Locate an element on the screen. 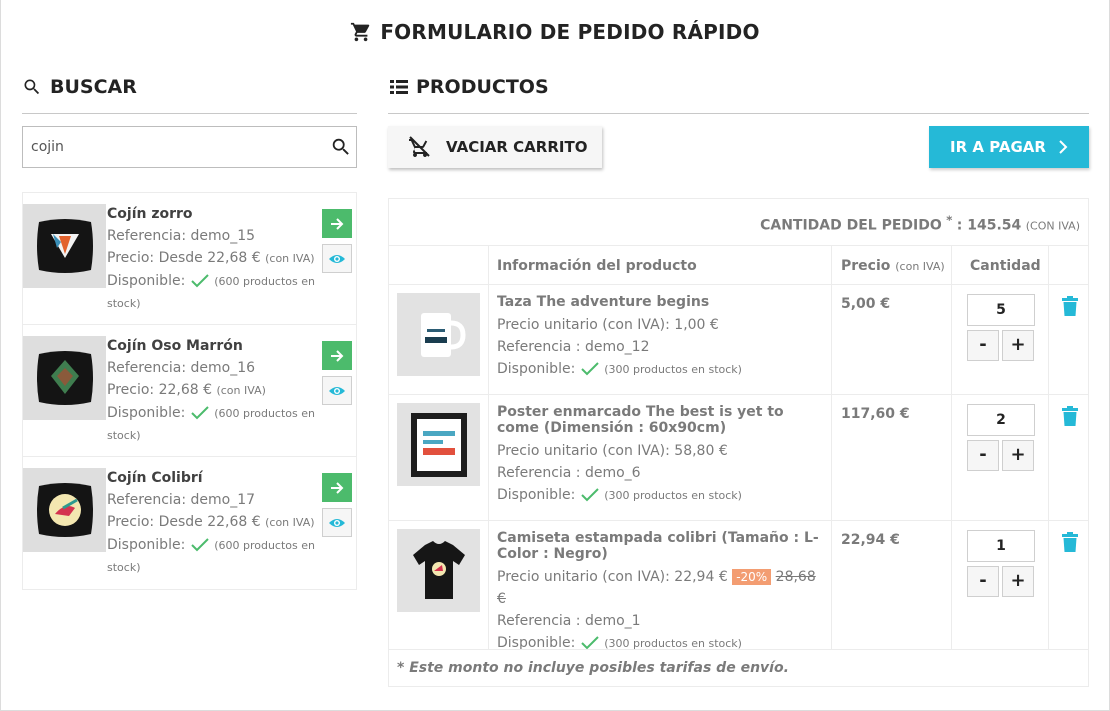 Image resolution: width=1110 pixels, height=711 pixels. poster-image is located at coordinates (438, 444).